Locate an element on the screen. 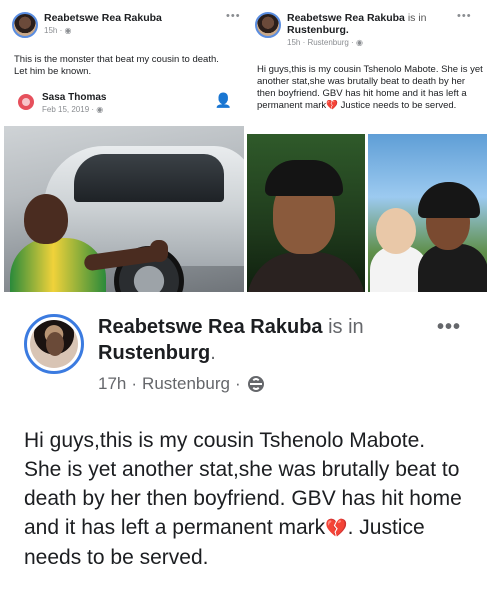 The height and width of the screenshot is (612, 491). left-post-header: Reabetswe Rea Rakuba 15h · ◉ is located at coordinates (87, 25).